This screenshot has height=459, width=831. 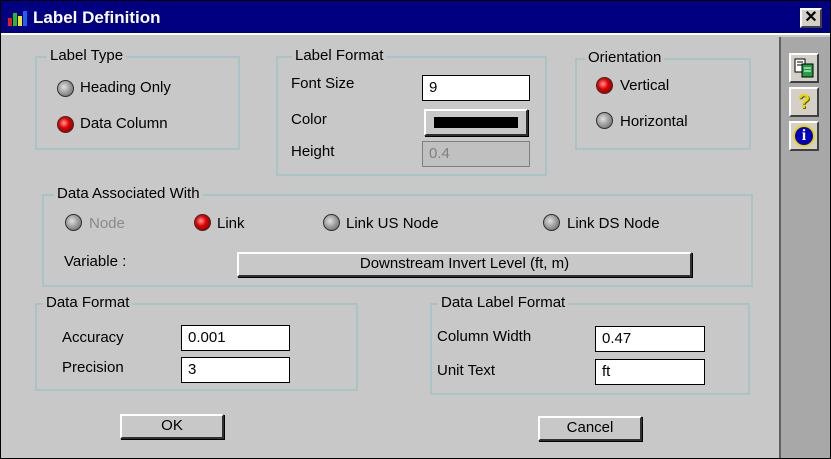 What do you see at coordinates (804, 247) in the screenshot?
I see `side-toolbar: ? i` at bounding box center [804, 247].